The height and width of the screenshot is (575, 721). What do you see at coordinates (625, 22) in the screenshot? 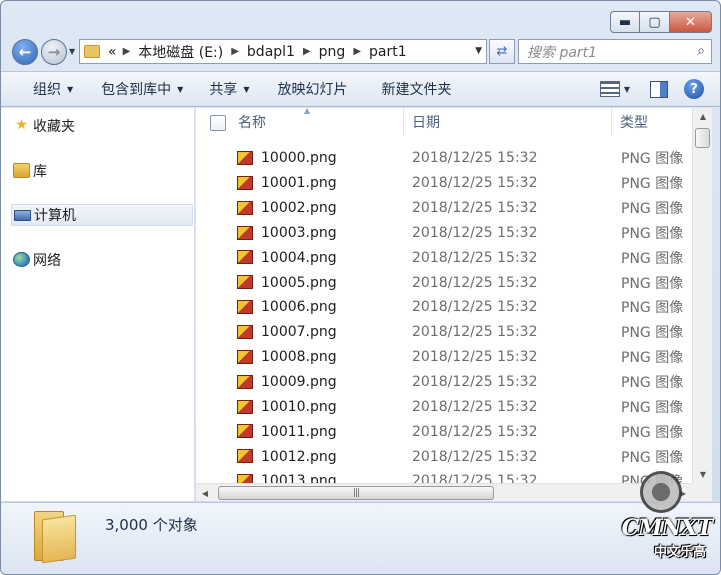
I see `minimize-button: ▬` at bounding box center [625, 22].